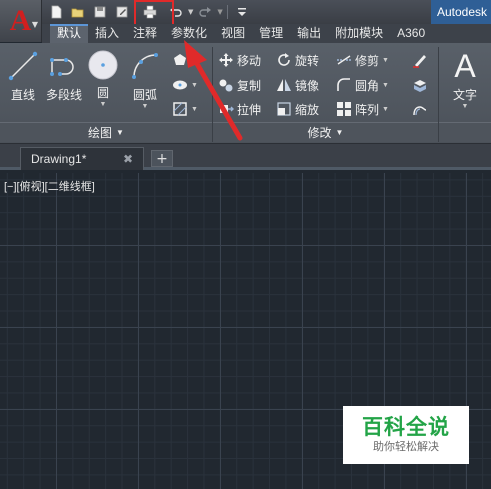 This screenshot has height=489, width=491. I want to click on draw-panel-title: 绘图 ▼, so click(106, 132).